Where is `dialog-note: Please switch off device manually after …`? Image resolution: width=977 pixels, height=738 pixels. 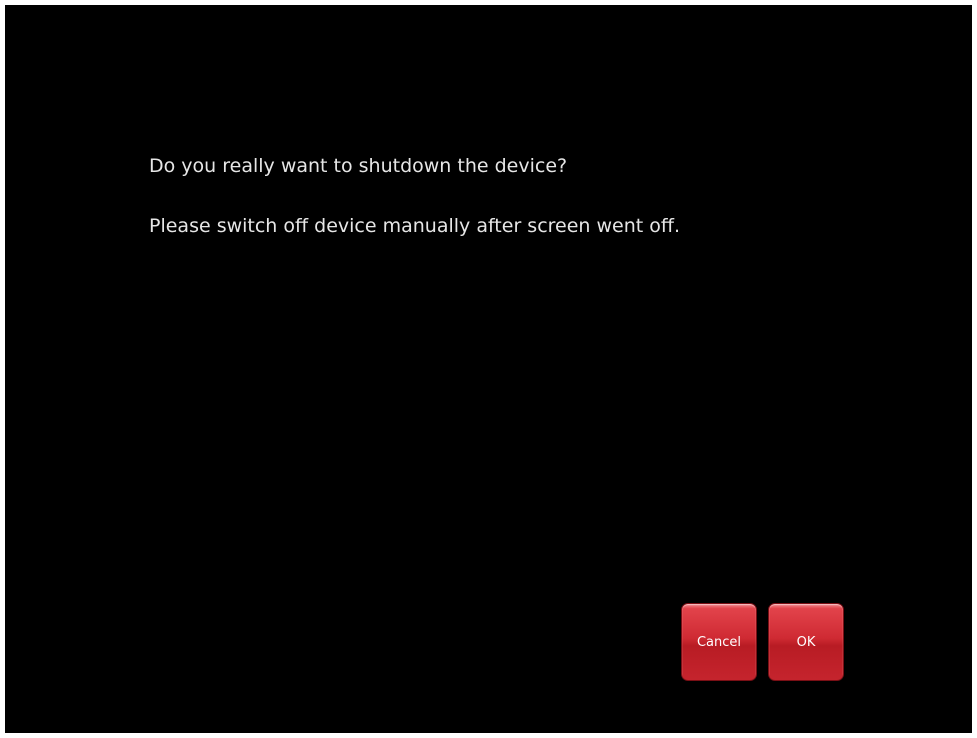 dialog-note: Please switch off device manually after … is located at coordinates (415, 226).